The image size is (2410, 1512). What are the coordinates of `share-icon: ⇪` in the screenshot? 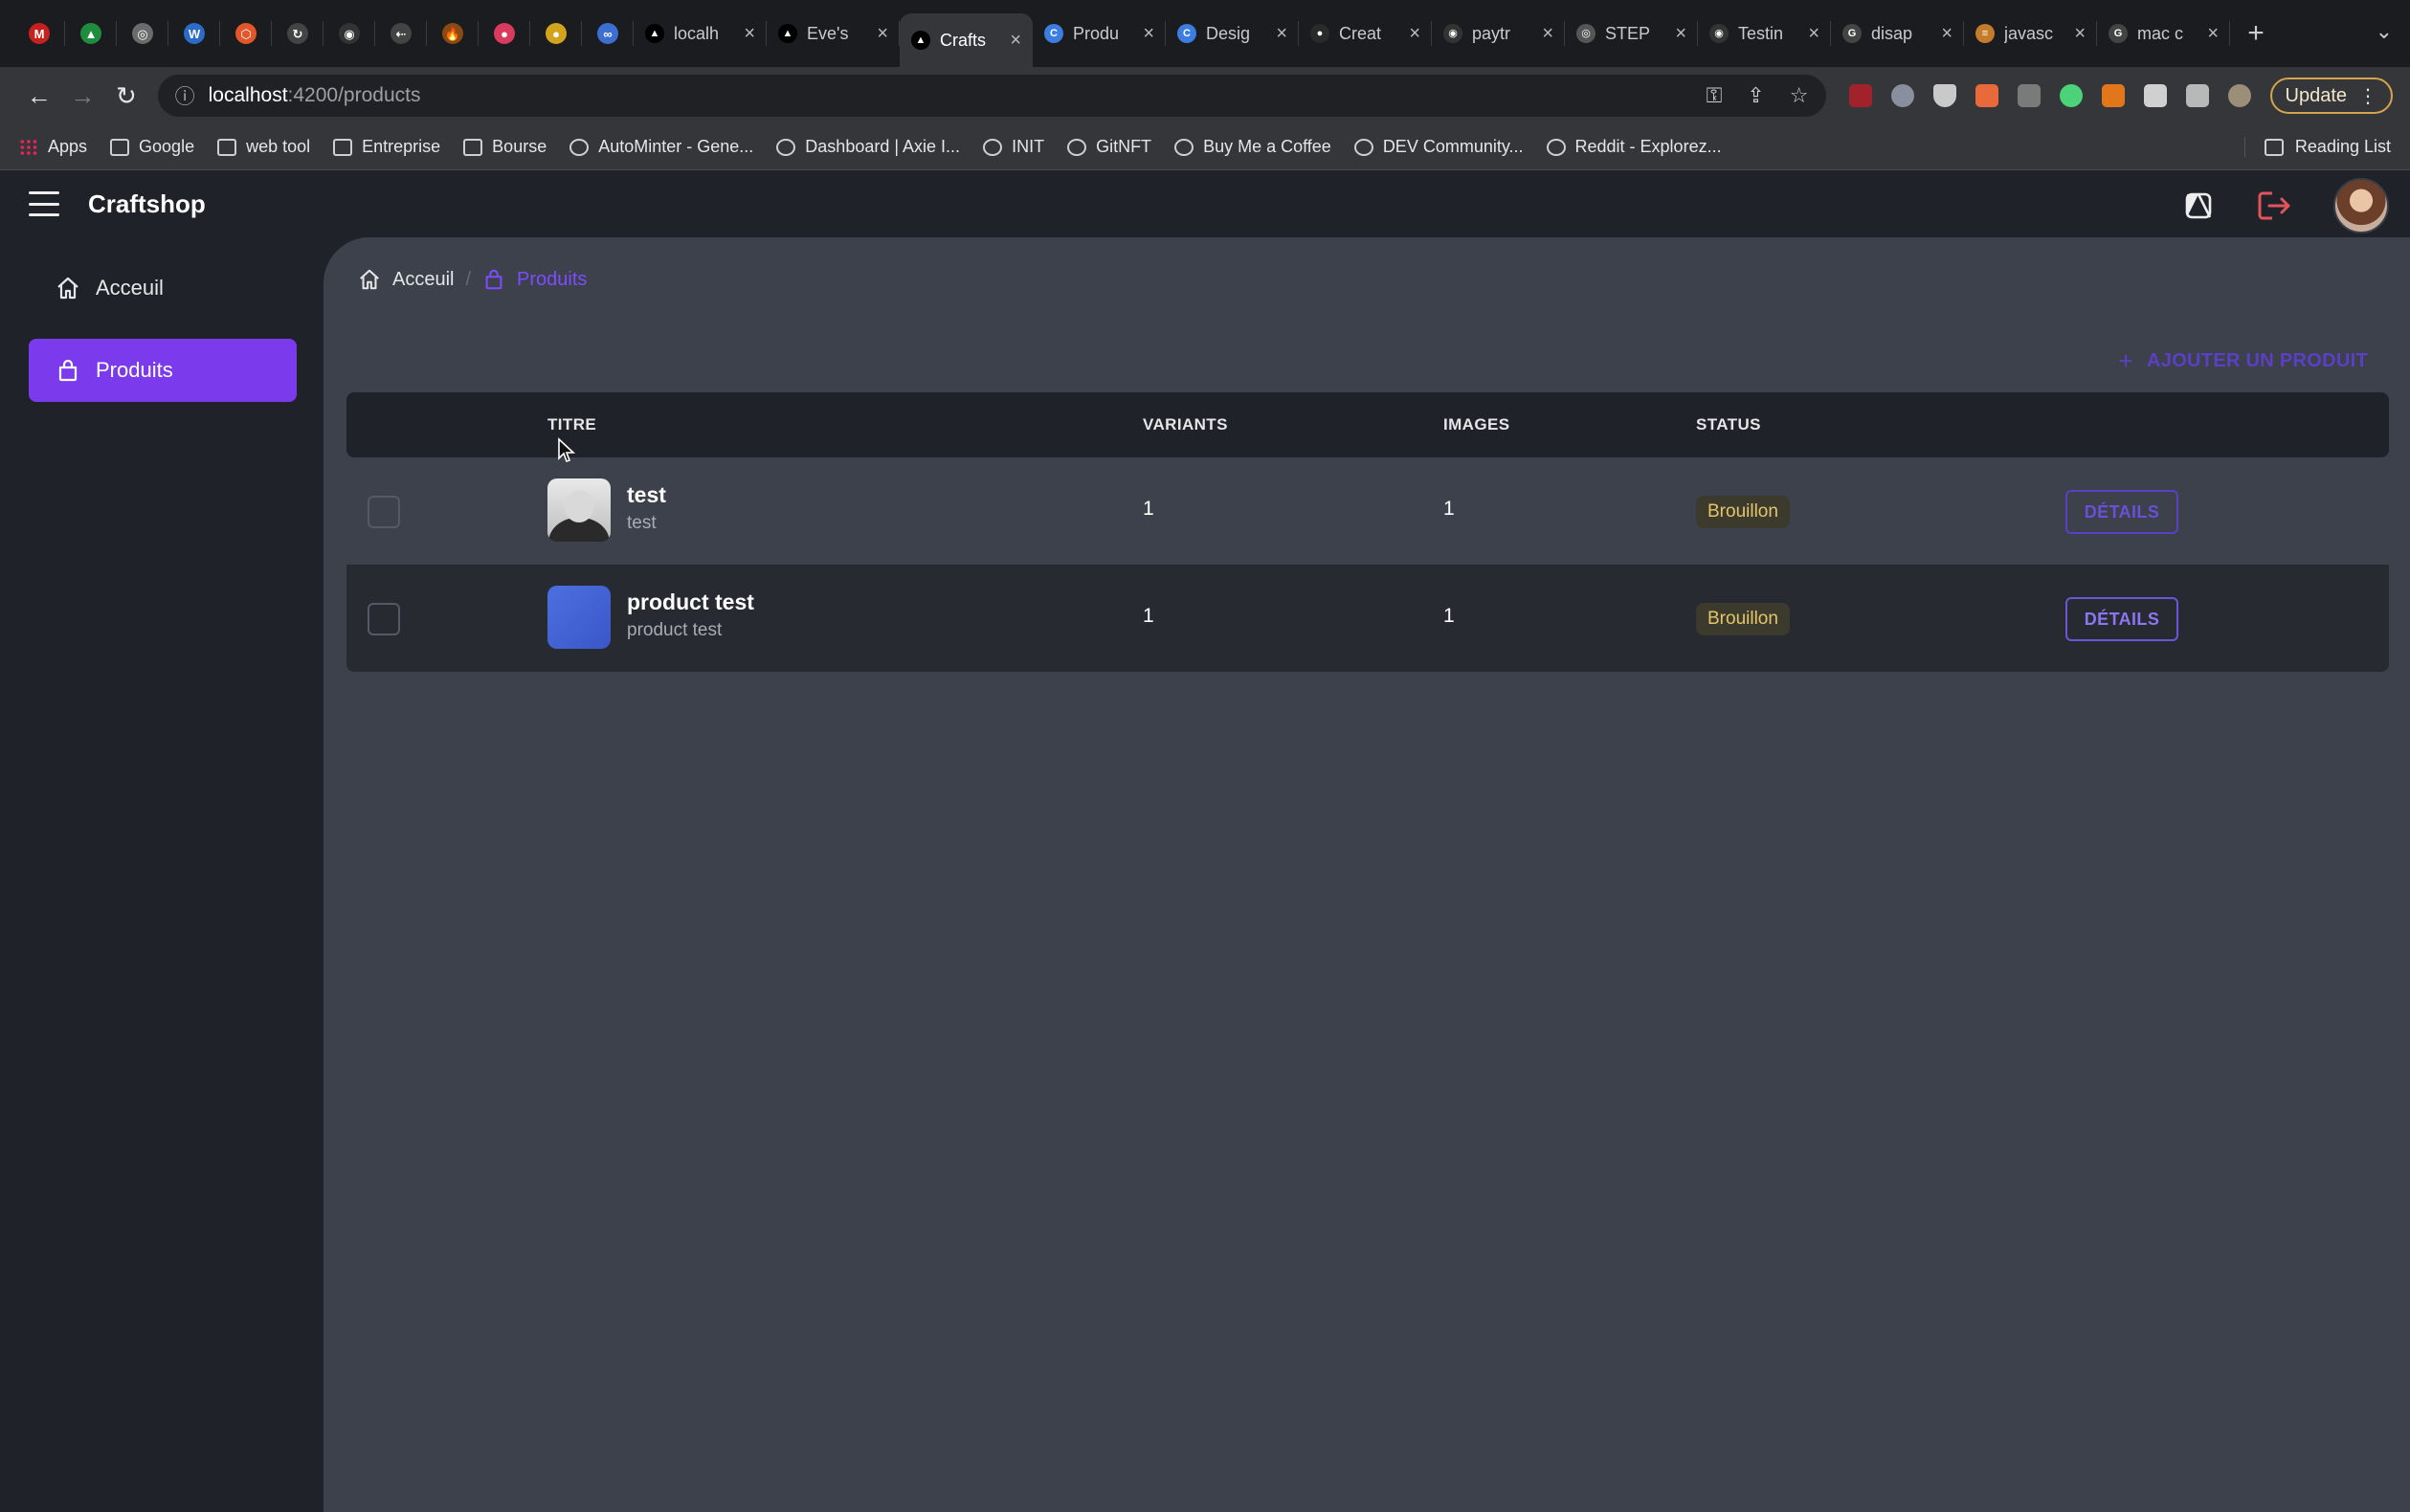 It's located at (1755, 95).